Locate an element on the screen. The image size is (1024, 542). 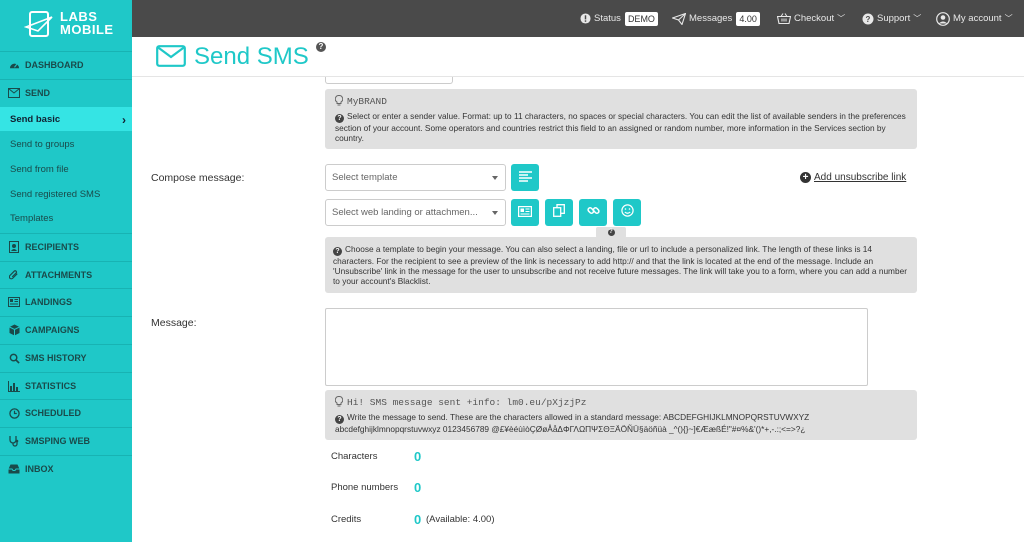
template-insert-button is located at coordinates (525, 177).